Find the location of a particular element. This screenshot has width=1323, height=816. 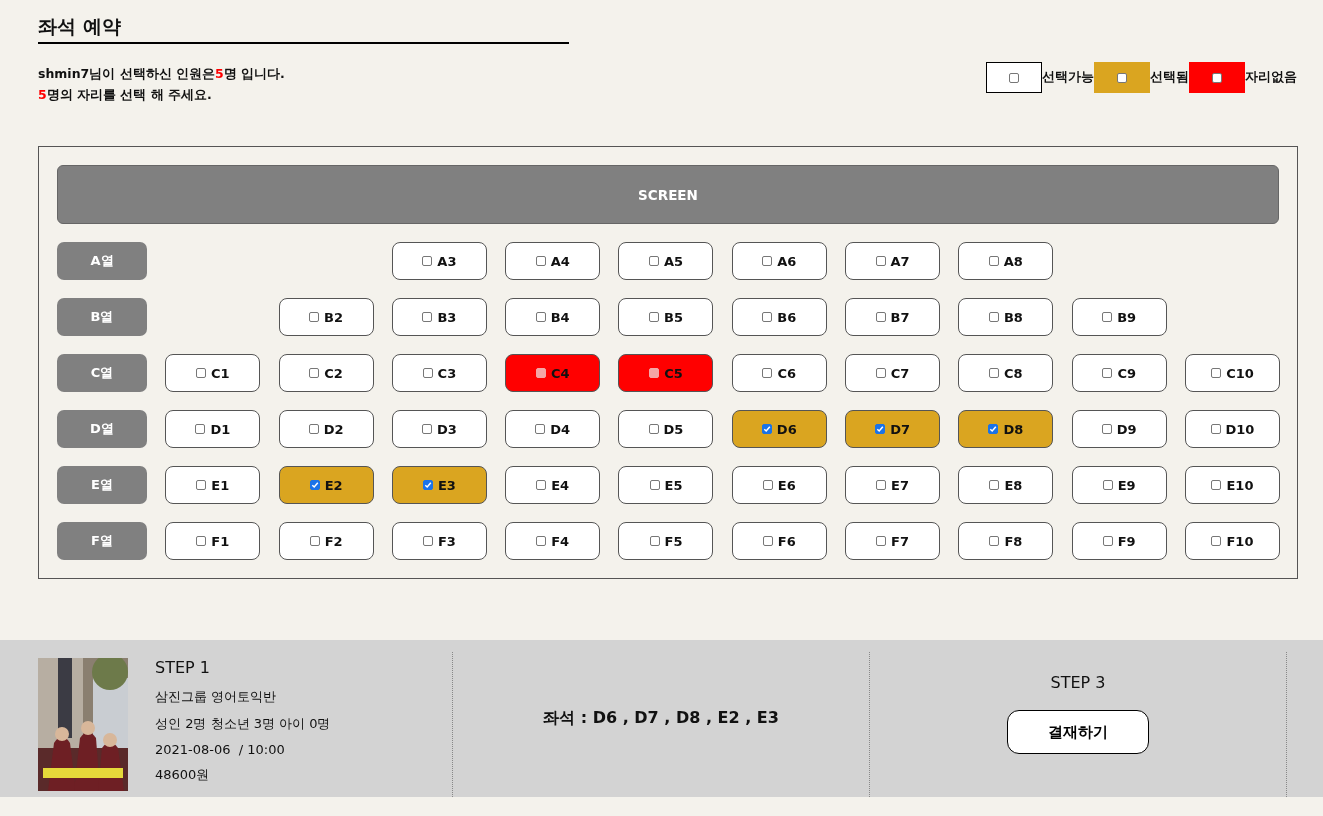

seat-button: E10 is located at coordinates (1232, 485).